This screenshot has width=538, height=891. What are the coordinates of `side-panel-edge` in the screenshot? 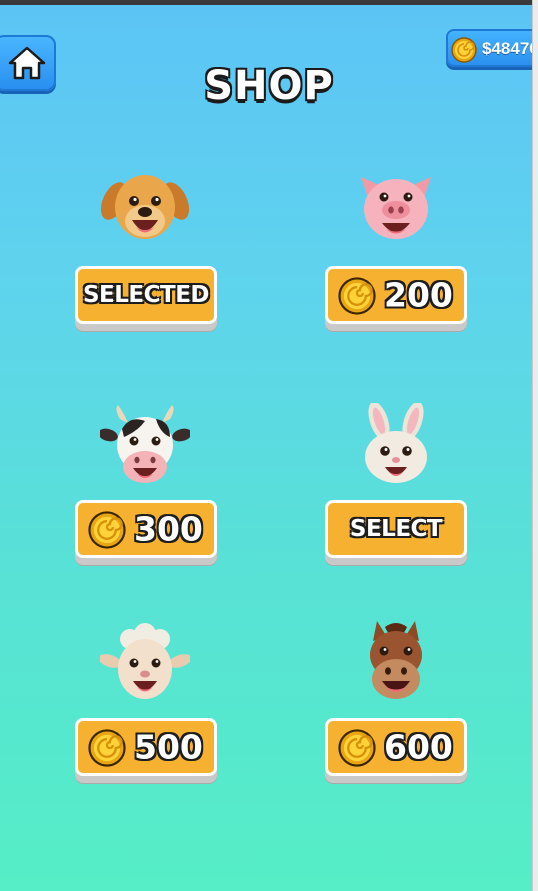 It's located at (535, 445).